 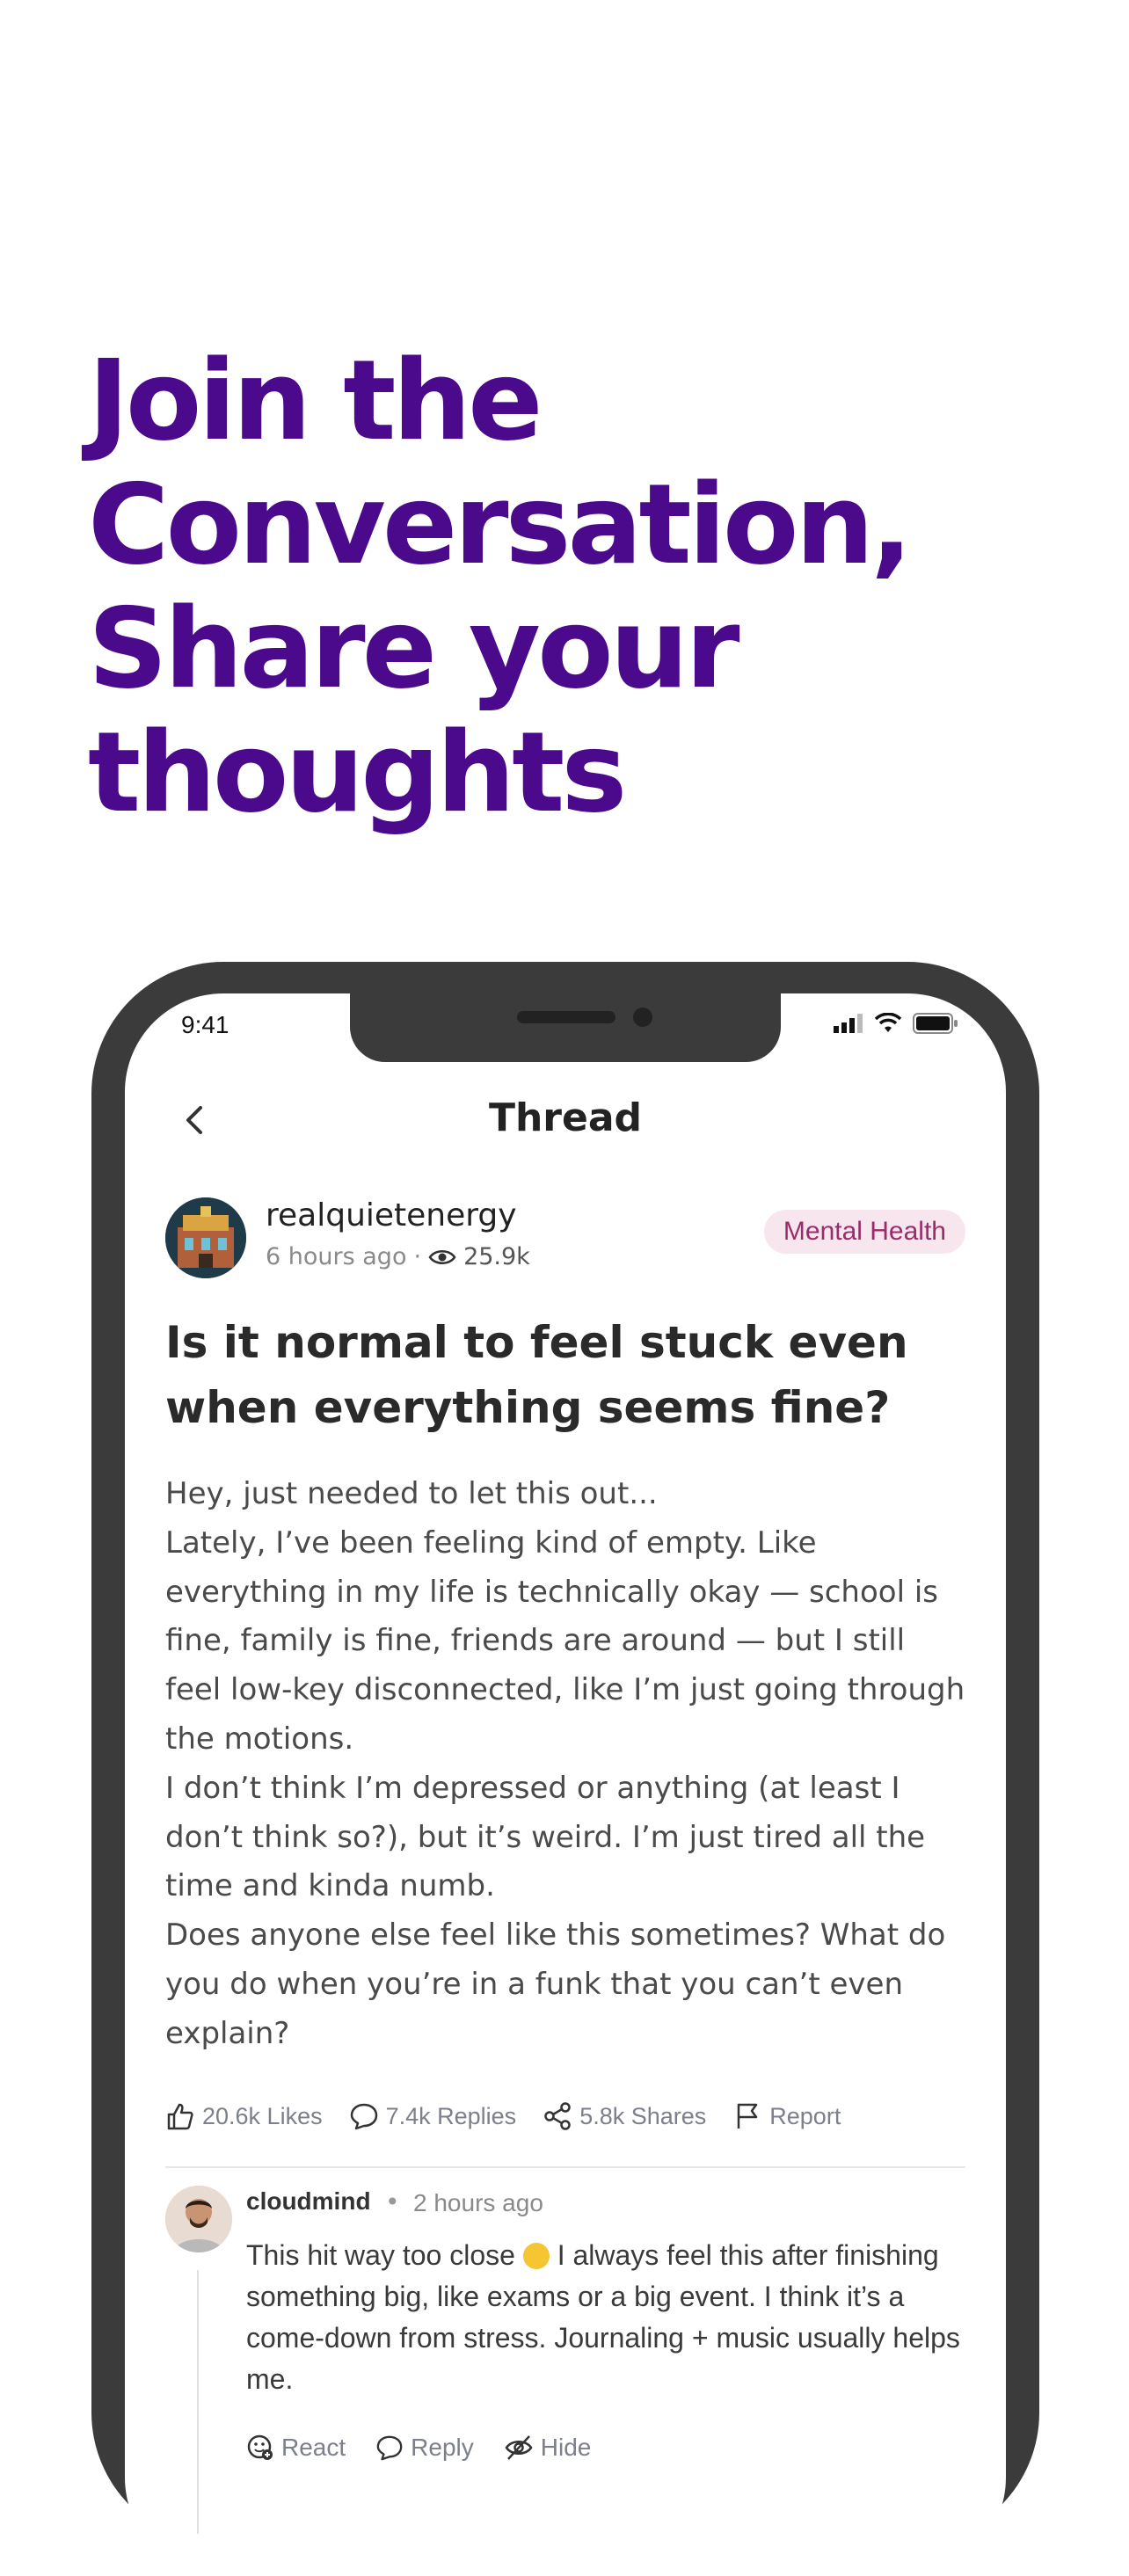 I want to click on post-meta: 6 hours ago · 25.9k, so click(x=398, y=1256).